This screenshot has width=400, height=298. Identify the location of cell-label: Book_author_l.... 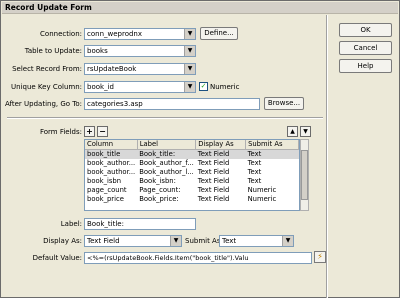
(166, 172).